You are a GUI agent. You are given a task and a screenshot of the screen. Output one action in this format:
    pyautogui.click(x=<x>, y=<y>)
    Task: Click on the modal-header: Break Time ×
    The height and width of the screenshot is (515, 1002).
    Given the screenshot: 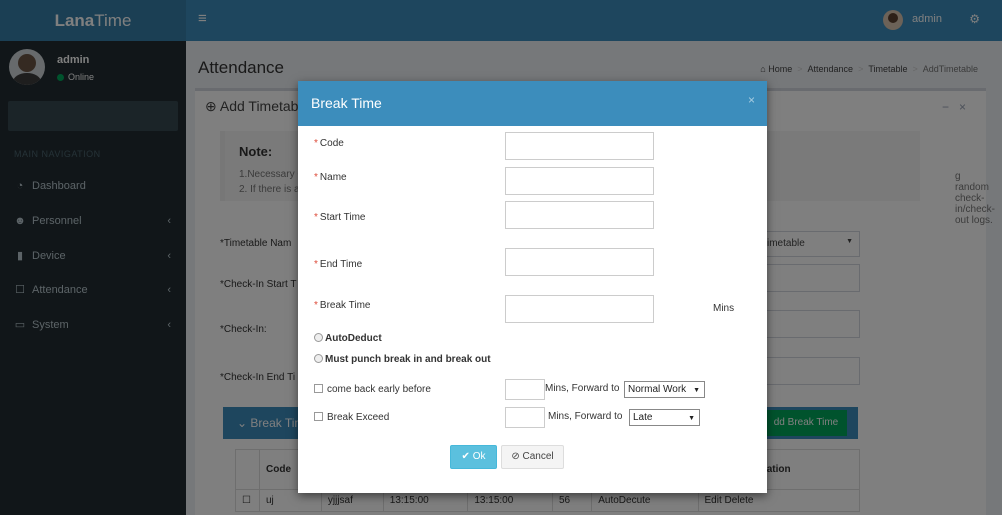 What is the action you would take?
    pyautogui.click(x=532, y=103)
    